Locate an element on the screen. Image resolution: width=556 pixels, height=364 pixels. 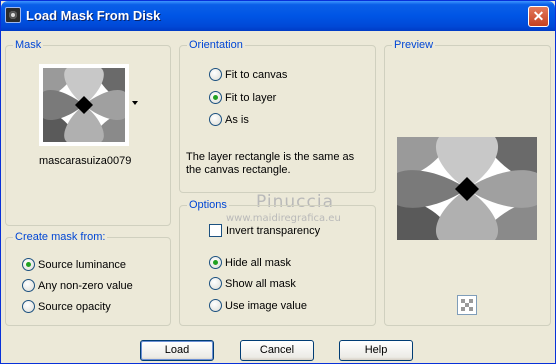
create-mask-legend: Create mask from: is located at coordinates (60, 237).